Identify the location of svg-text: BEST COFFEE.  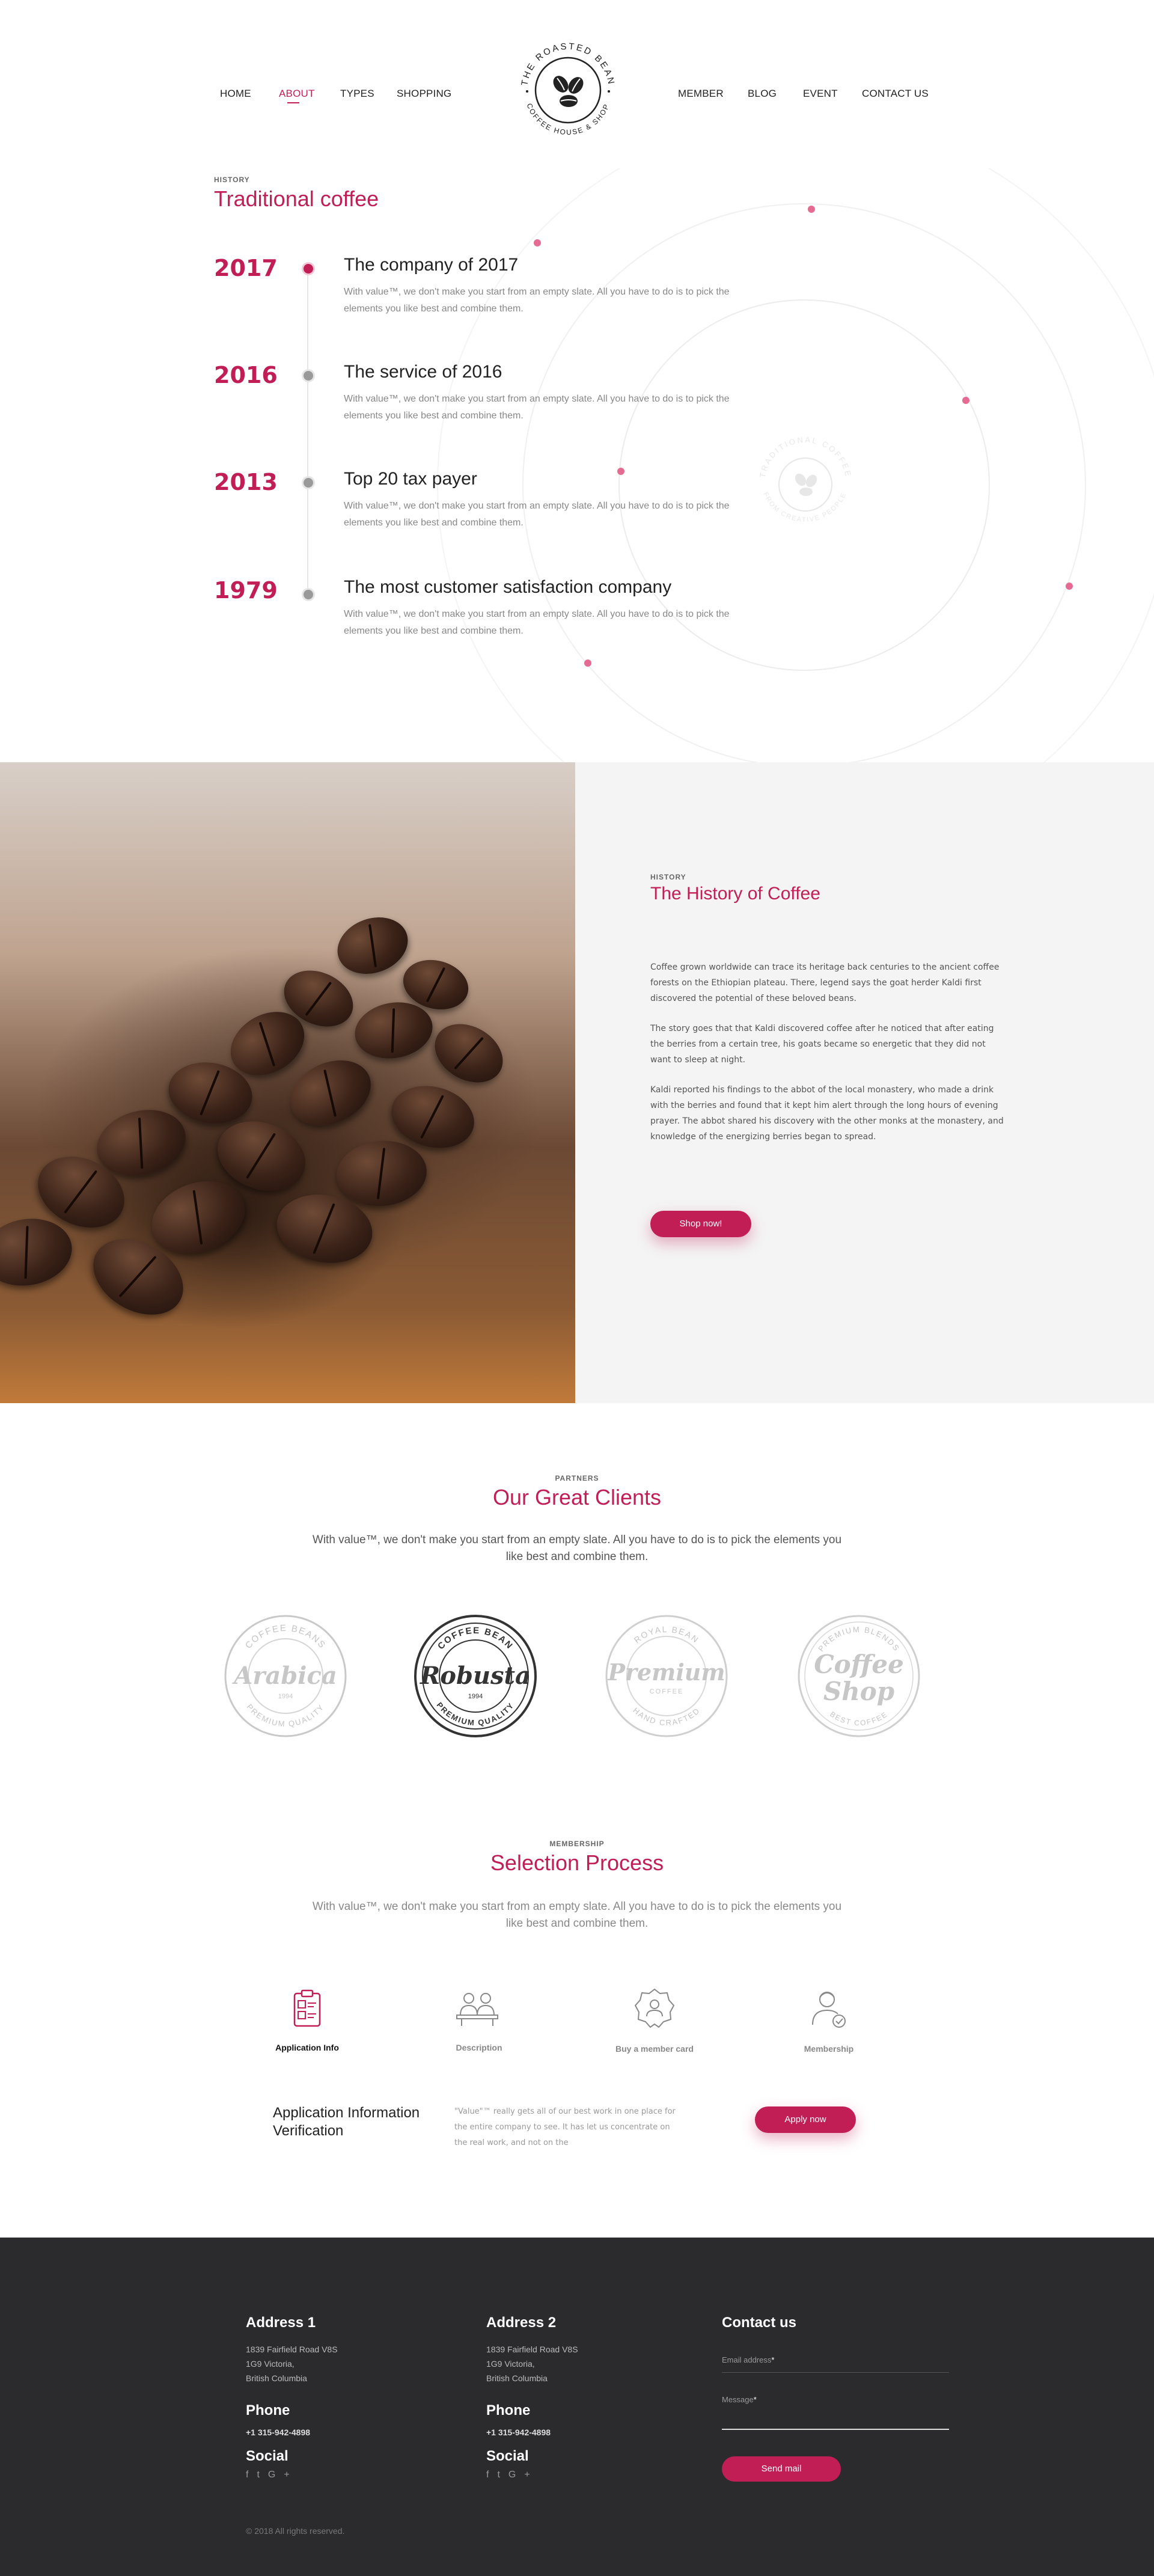
(858, 1718).